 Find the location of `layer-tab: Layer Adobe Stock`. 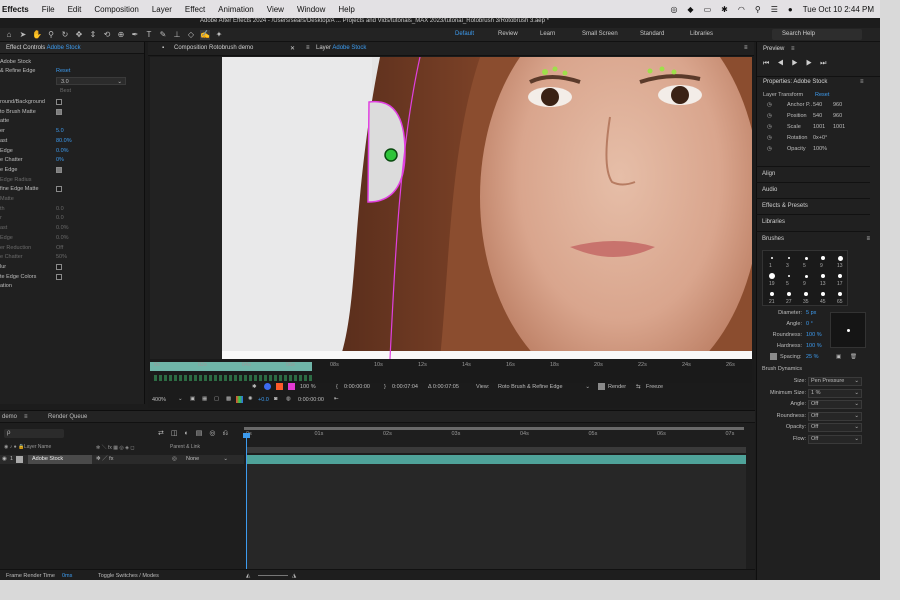

layer-tab: Layer Adobe Stock is located at coordinates (341, 48).